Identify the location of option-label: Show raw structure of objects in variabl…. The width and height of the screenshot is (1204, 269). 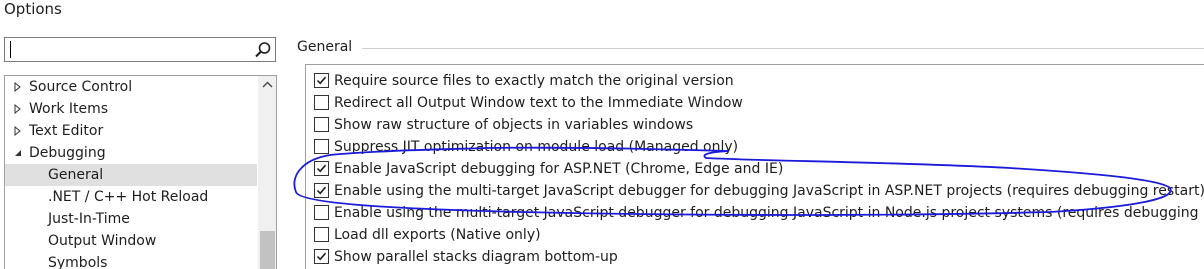
(514, 125).